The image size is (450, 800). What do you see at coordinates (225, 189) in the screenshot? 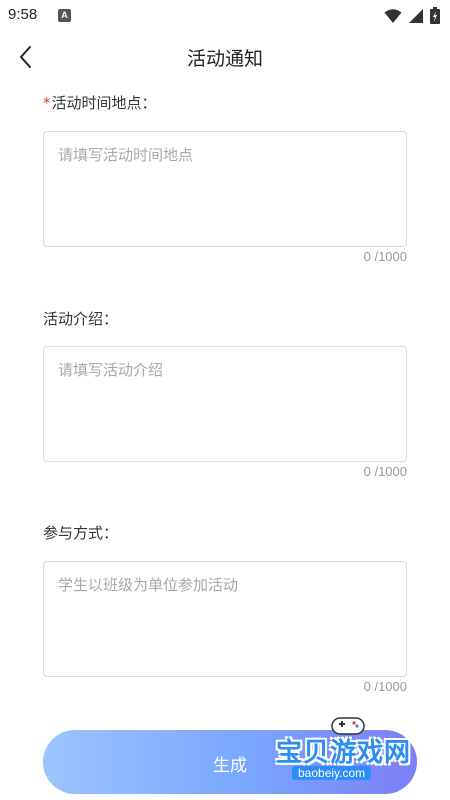
I see `time-location-textarea: 请填写活动时间地点` at bounding box center [225, 189].